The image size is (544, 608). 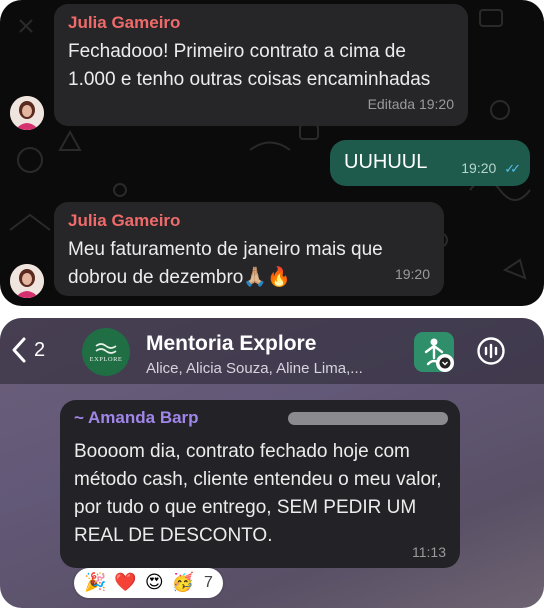 What do you see at coordinates (40, 349) in the screenshot?
I see `unread-count: 2` at bounding box center [40, 349].